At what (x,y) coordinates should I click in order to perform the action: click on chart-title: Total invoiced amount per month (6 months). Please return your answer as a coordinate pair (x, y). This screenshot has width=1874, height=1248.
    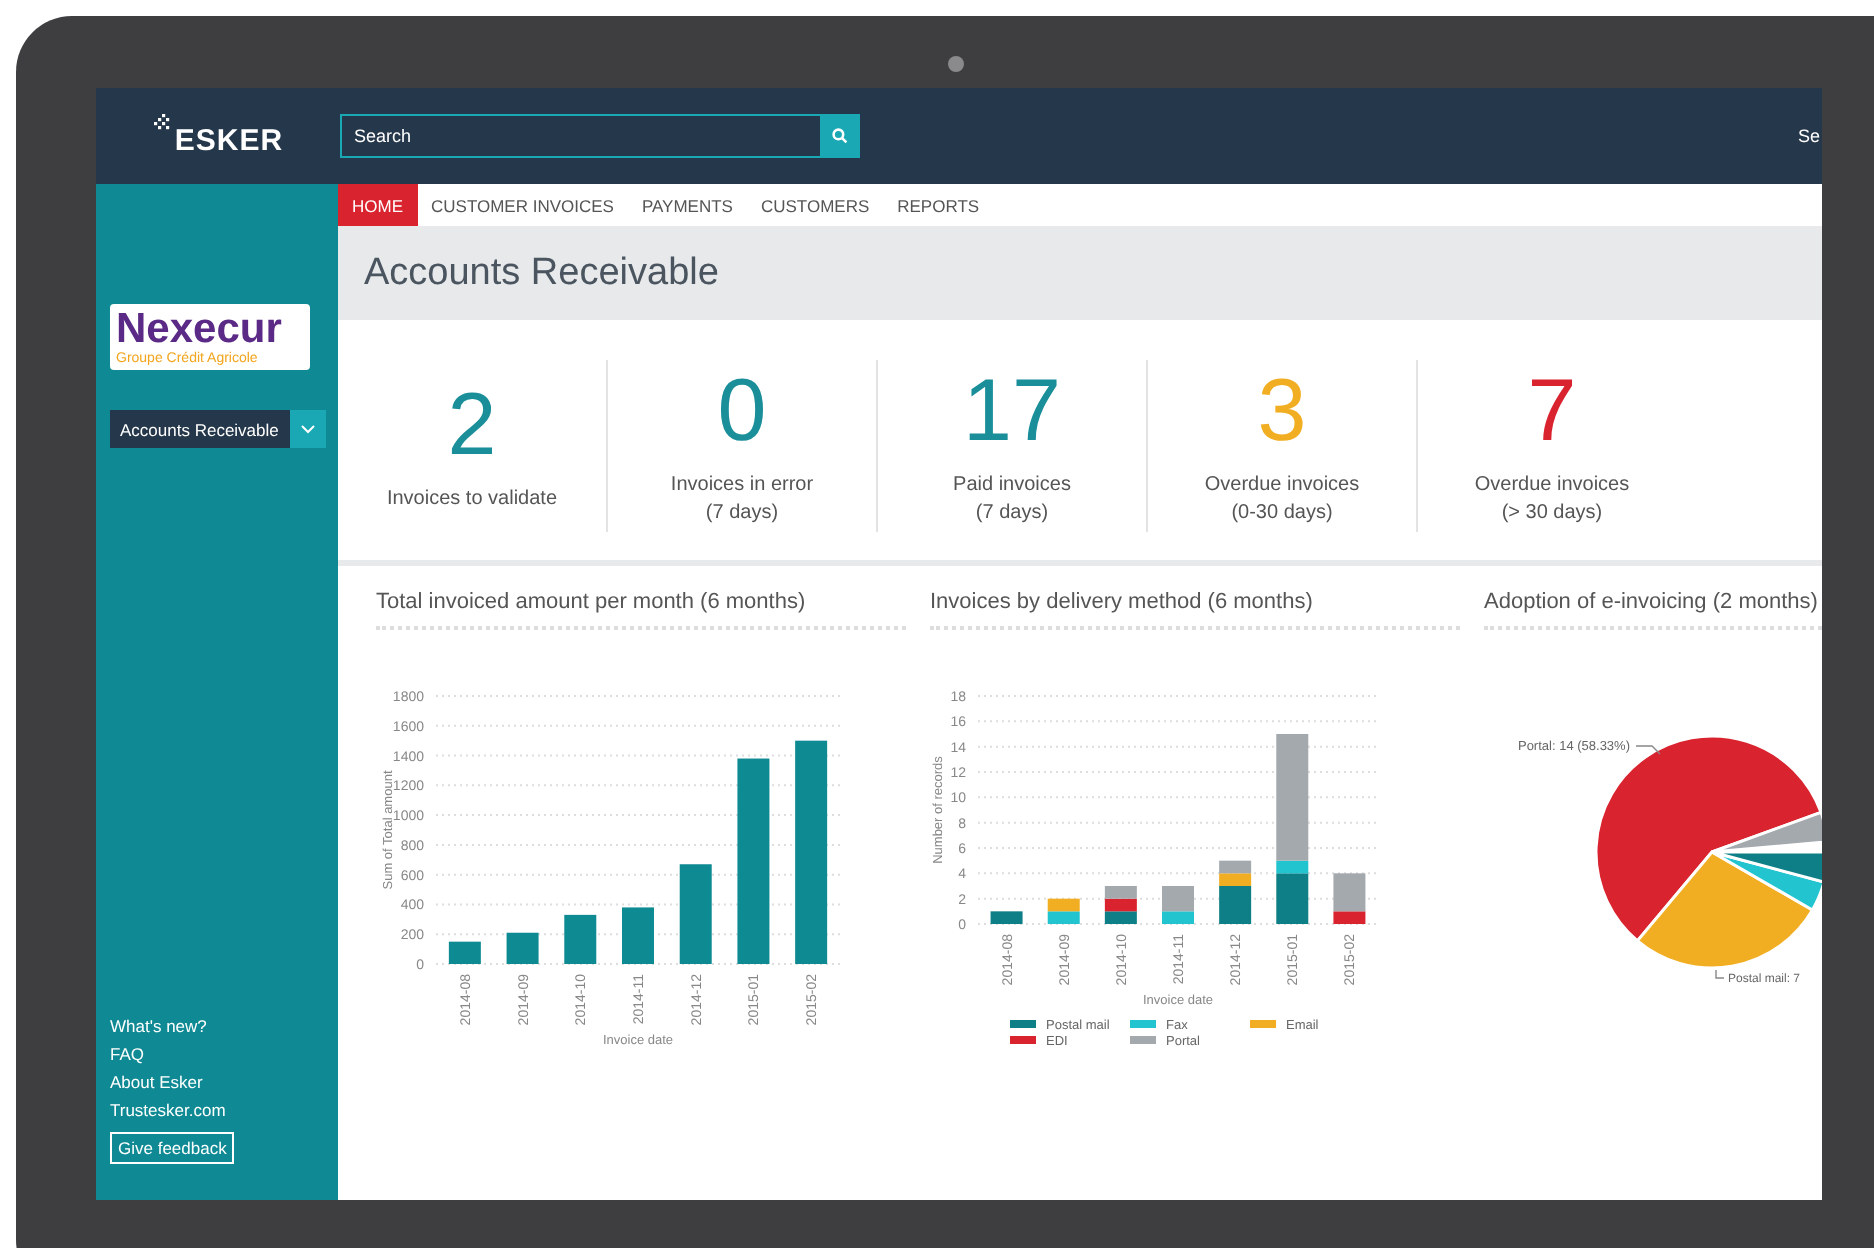
    Looking at the image, I should click on (641, 610).